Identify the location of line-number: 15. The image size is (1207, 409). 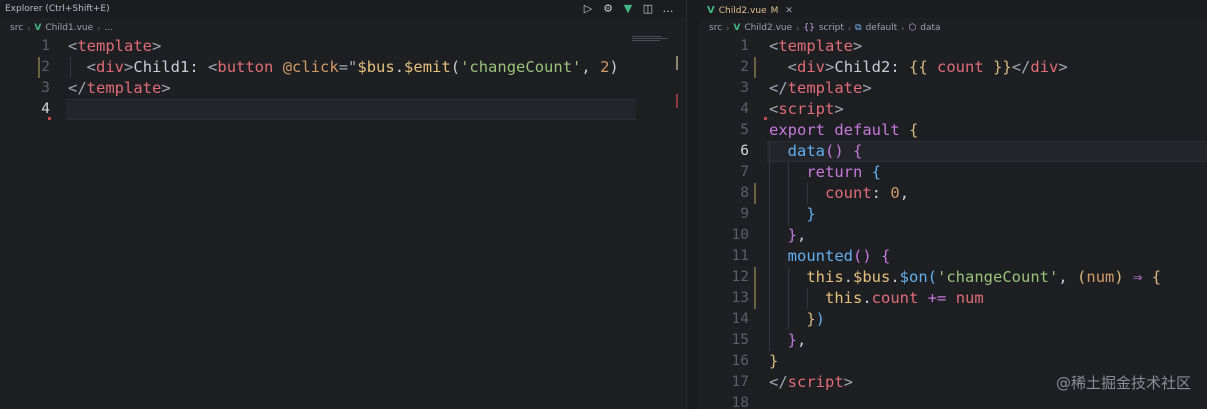
(740, 340).